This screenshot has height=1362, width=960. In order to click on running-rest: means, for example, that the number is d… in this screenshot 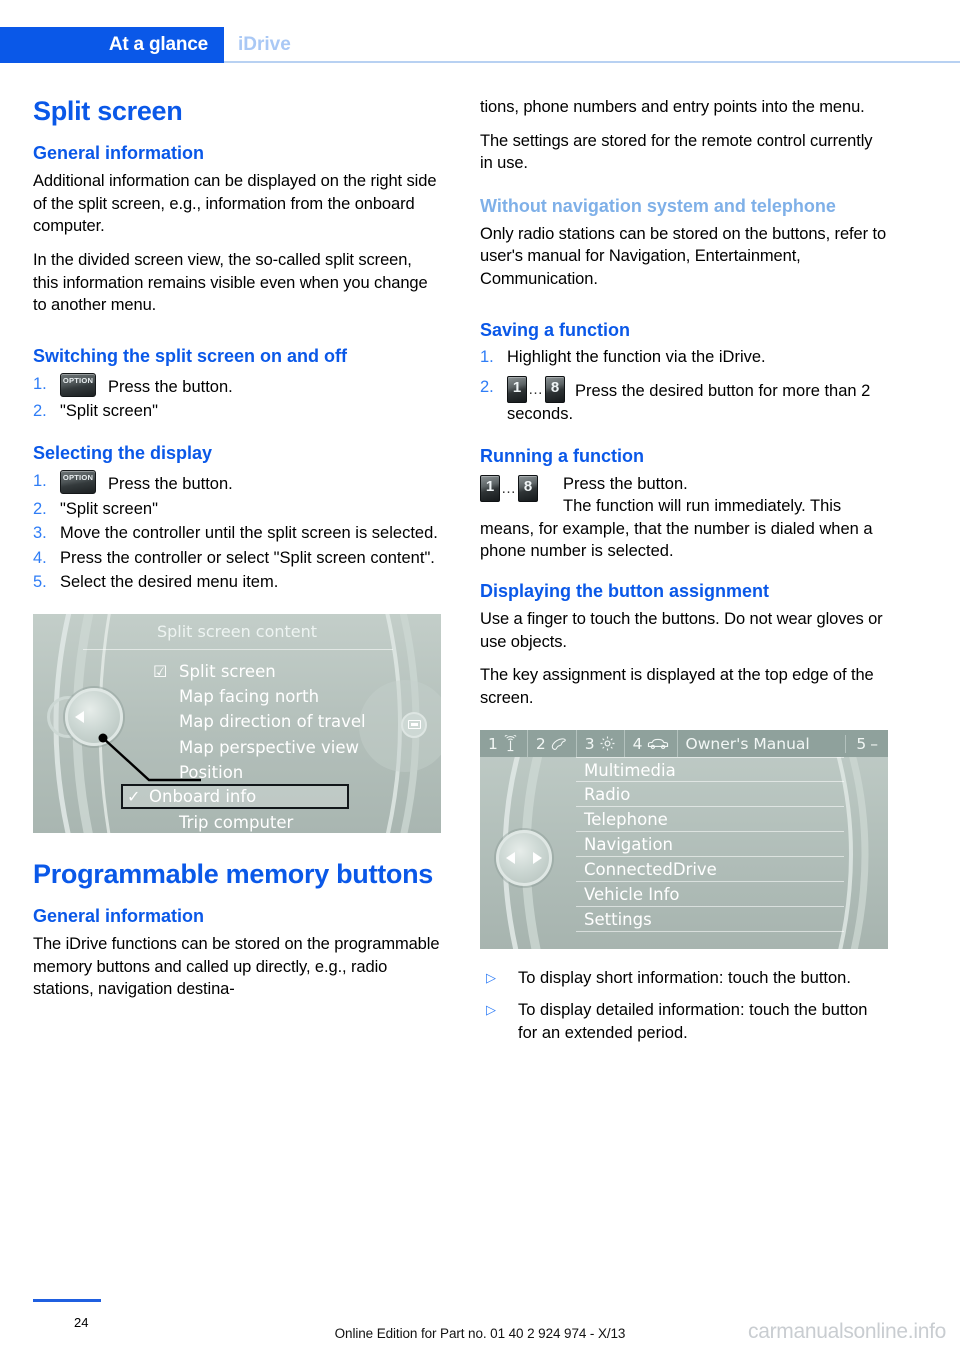, I will do `click(676, 540)`.